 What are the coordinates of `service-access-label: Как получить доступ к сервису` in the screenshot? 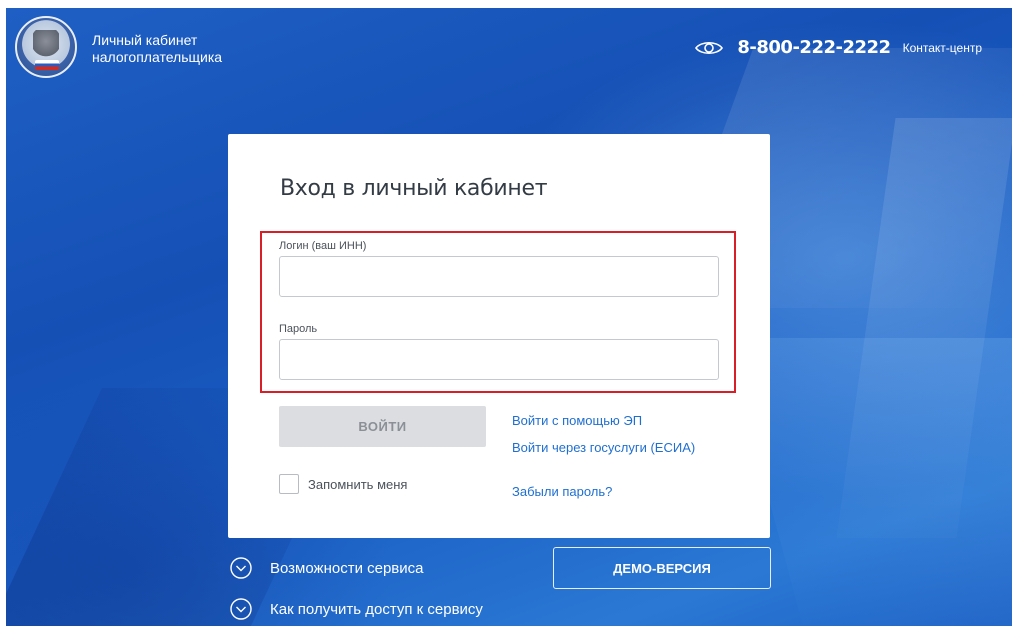 It's located at (376, 609).